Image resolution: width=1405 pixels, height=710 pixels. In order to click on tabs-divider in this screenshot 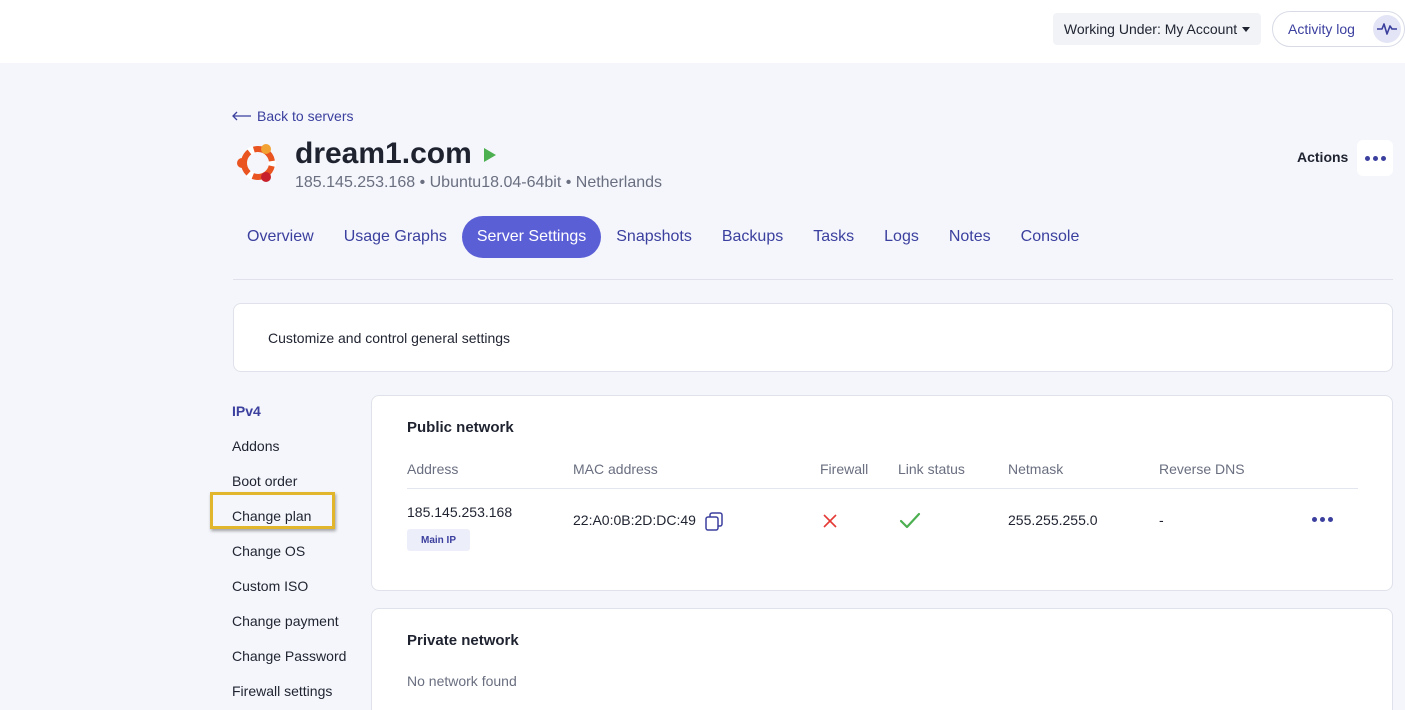, I will do `click(813, 279)`.